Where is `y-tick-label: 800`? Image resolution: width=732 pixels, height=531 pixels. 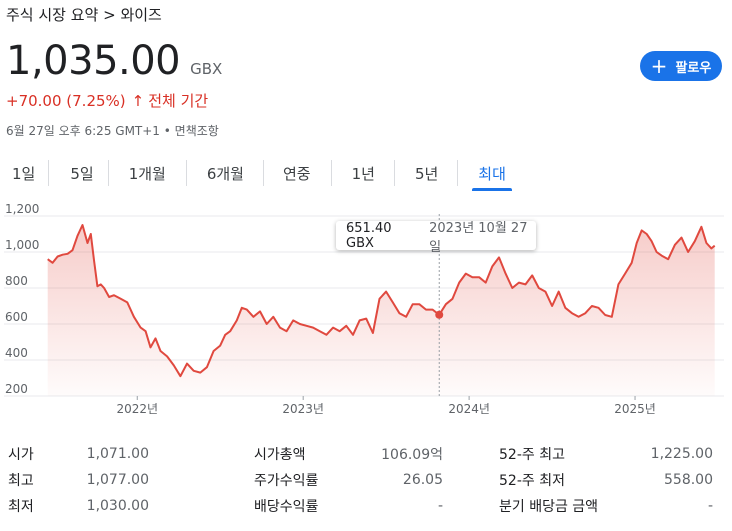 y-tick-label: 800 is located at coordinates (16, 281).